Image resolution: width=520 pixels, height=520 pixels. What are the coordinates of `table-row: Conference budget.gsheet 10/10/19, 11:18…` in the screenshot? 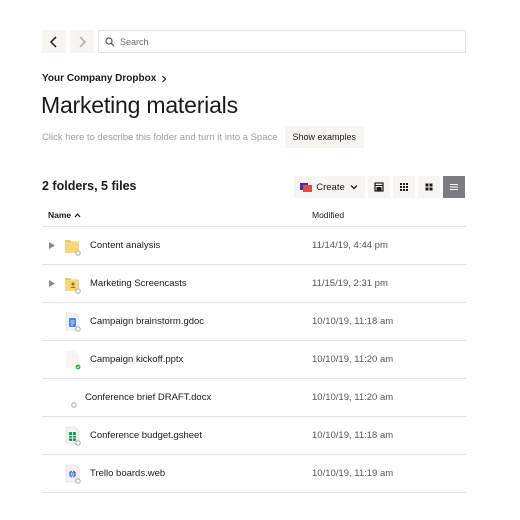 It's located at (254, 436).